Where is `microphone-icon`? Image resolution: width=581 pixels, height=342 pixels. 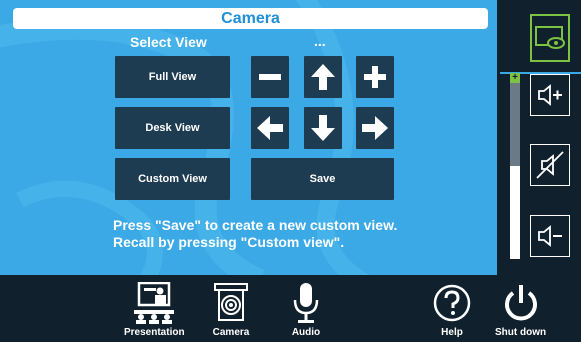
microphone-icon is located at coordinates (306, 303).